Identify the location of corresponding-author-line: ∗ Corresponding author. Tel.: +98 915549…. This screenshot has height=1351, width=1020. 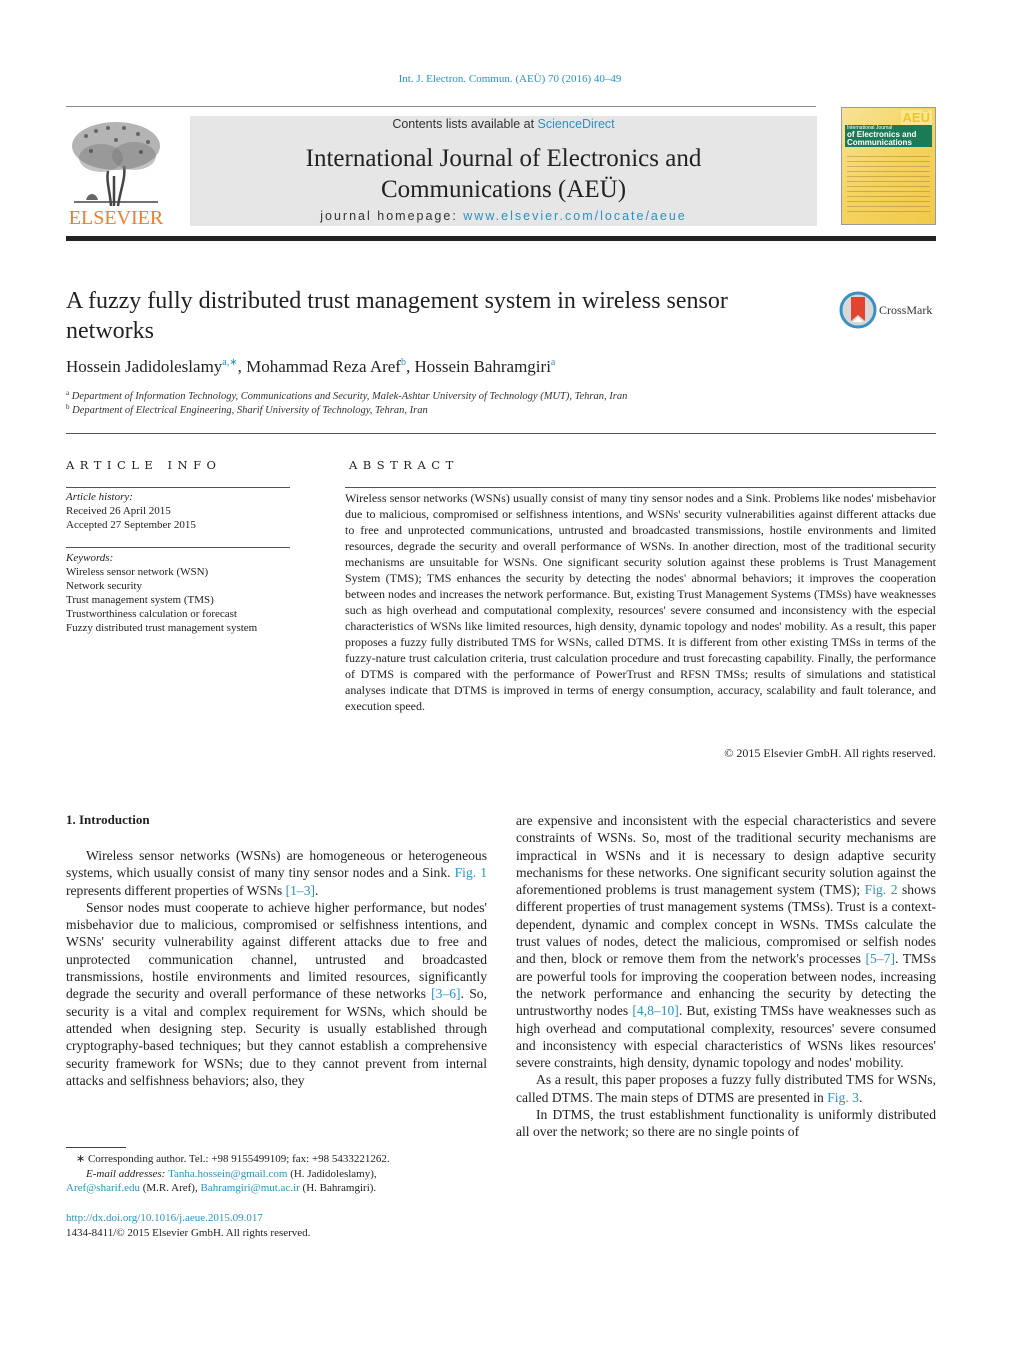
(233, 1159).